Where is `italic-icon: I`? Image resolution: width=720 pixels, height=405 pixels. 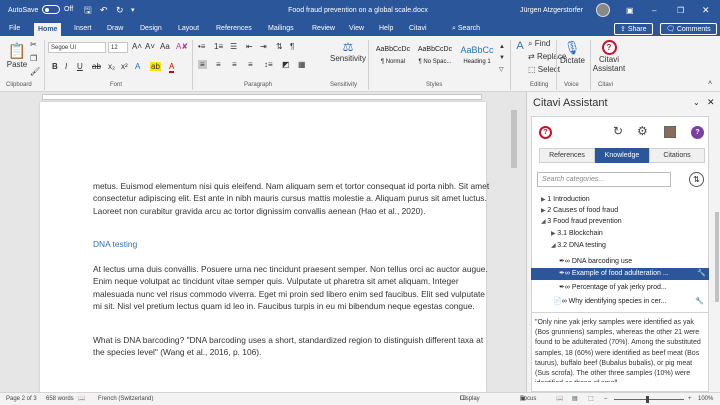 italic-icon: I is located at coordinates (66, 66).